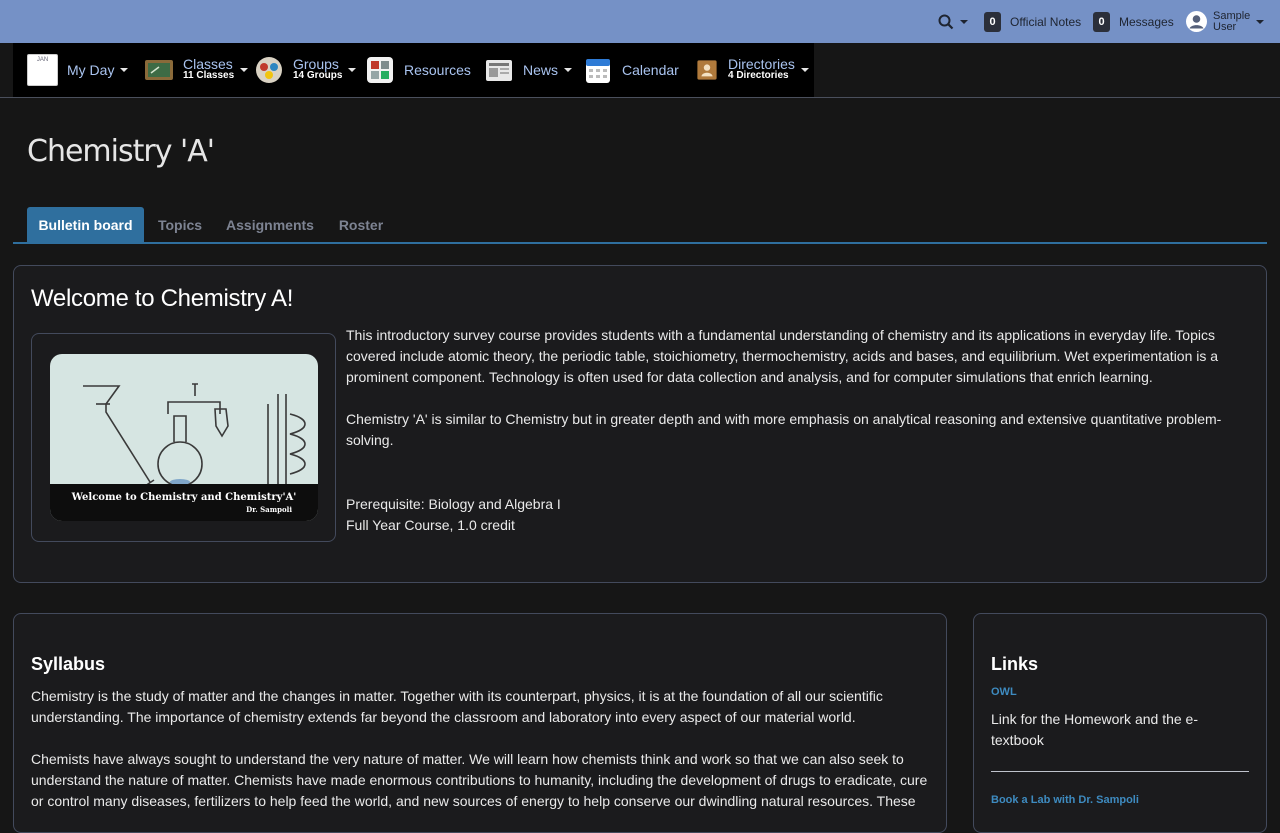 This screenshot has width=1280, height=833. Describe the element at coordinates (1101, 21) in the screenshot. I see `messages-count: 0` at that location.